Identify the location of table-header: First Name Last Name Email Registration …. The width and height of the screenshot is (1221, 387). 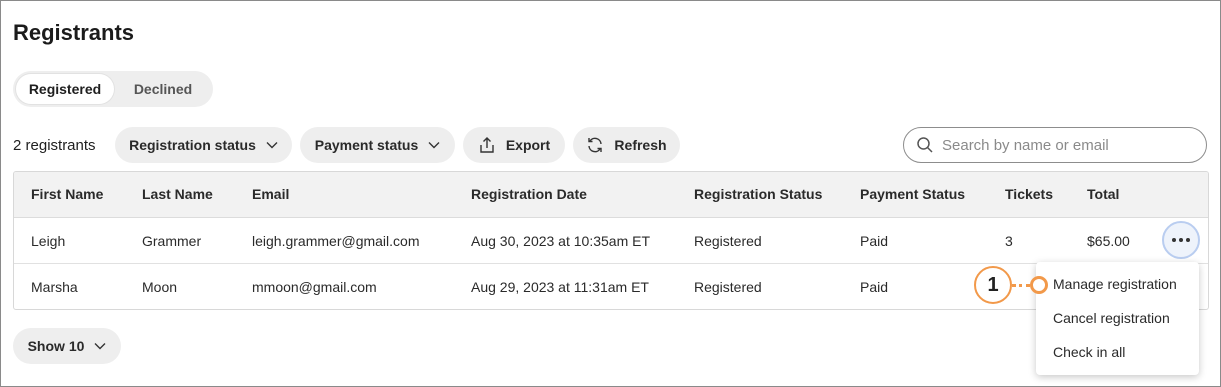
(611, 195).